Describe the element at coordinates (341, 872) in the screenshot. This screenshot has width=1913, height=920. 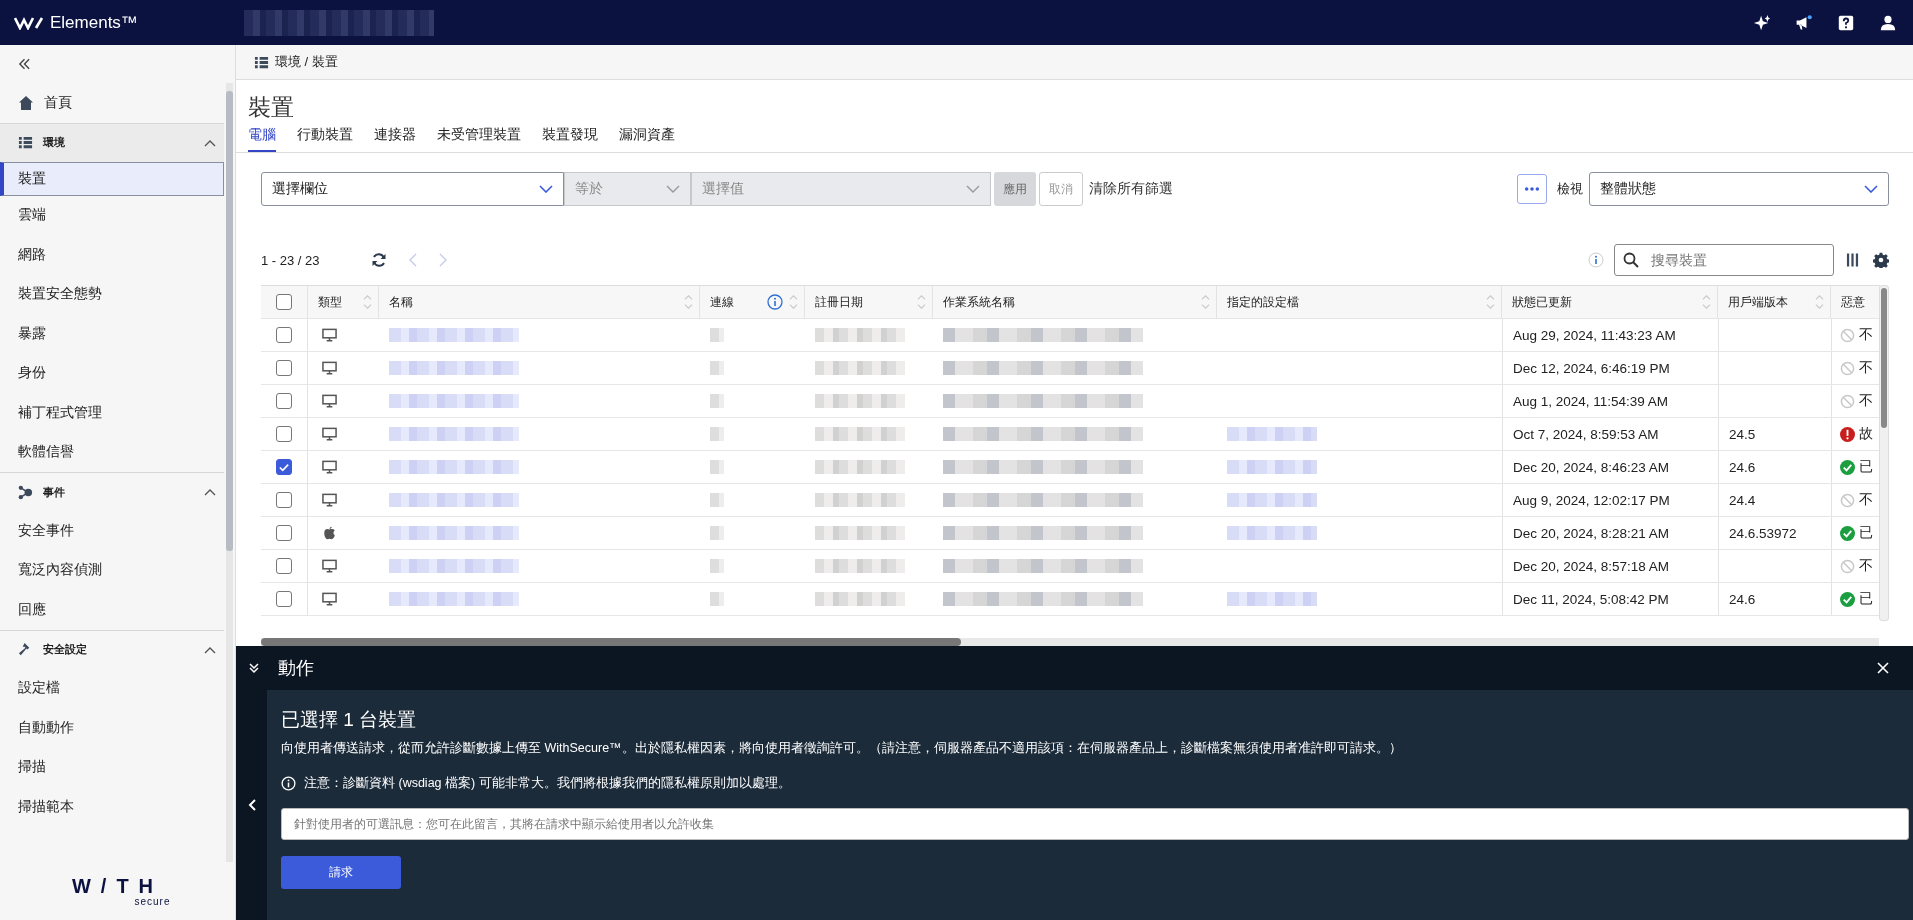
I see `request-button: 請求` at that location.